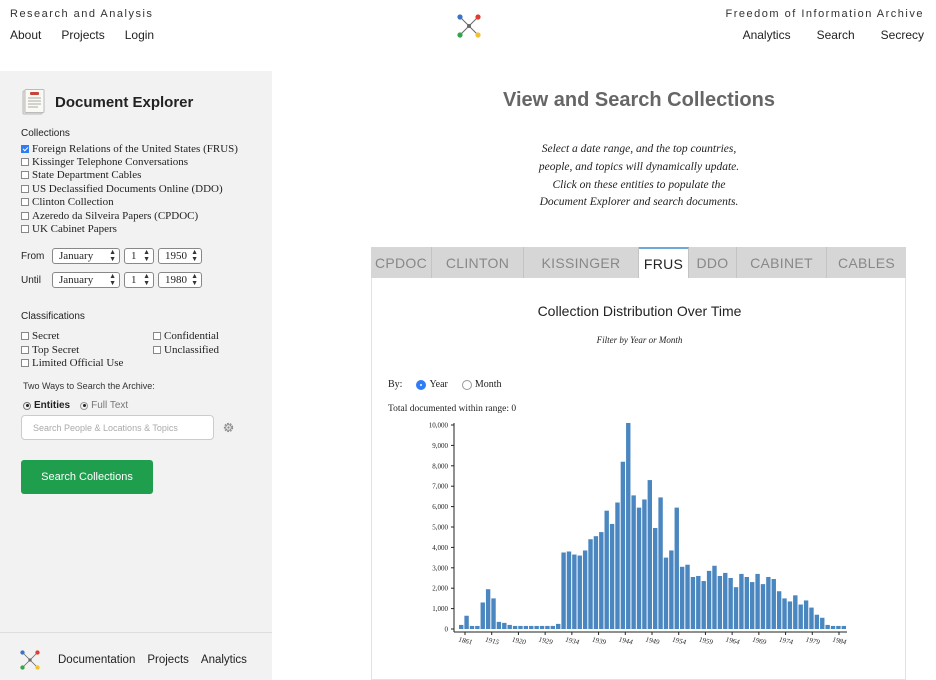 The height and width of the screenshot is (680, 936). What do you see at coordinates (139, 256) in the screenshot?
I see `from-day-select: 1 ▲ ▼` at bounding box center [139, 256].